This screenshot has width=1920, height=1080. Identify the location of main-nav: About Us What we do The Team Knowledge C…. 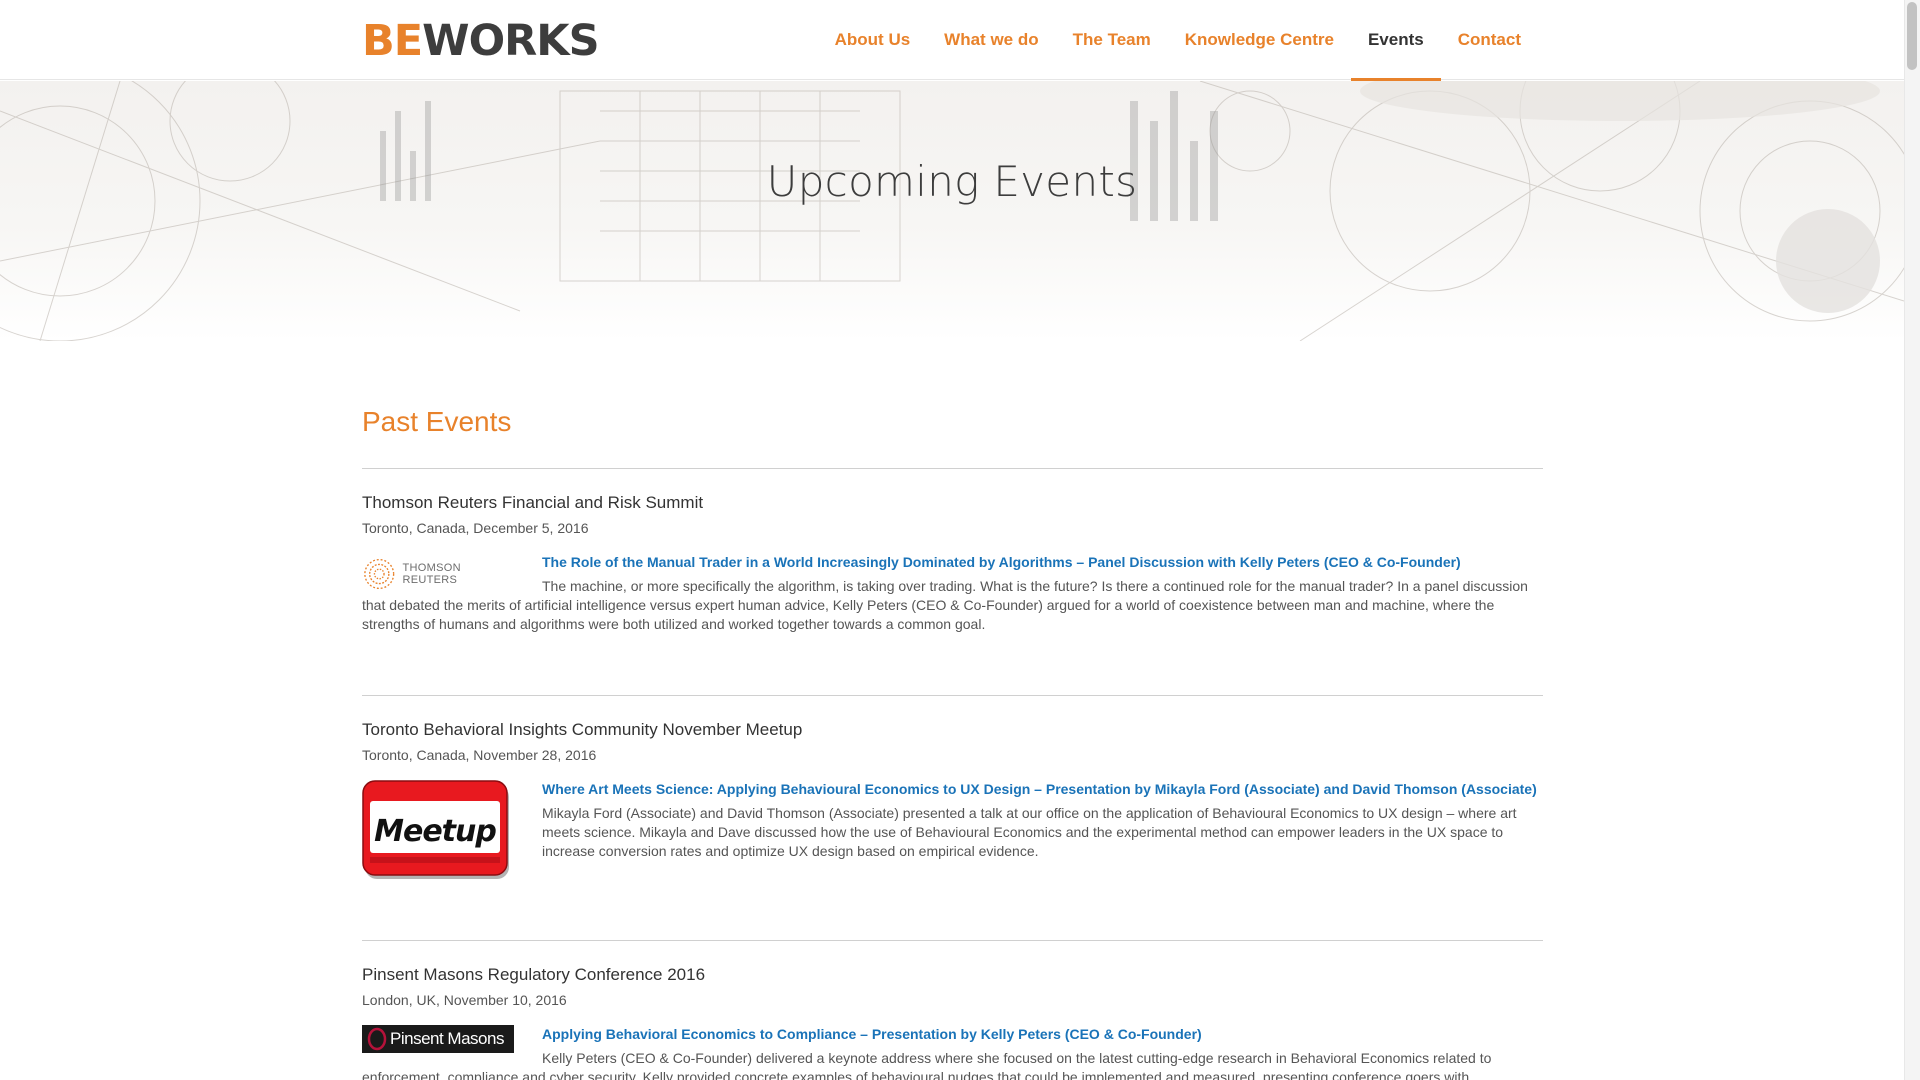
(1178, 40).